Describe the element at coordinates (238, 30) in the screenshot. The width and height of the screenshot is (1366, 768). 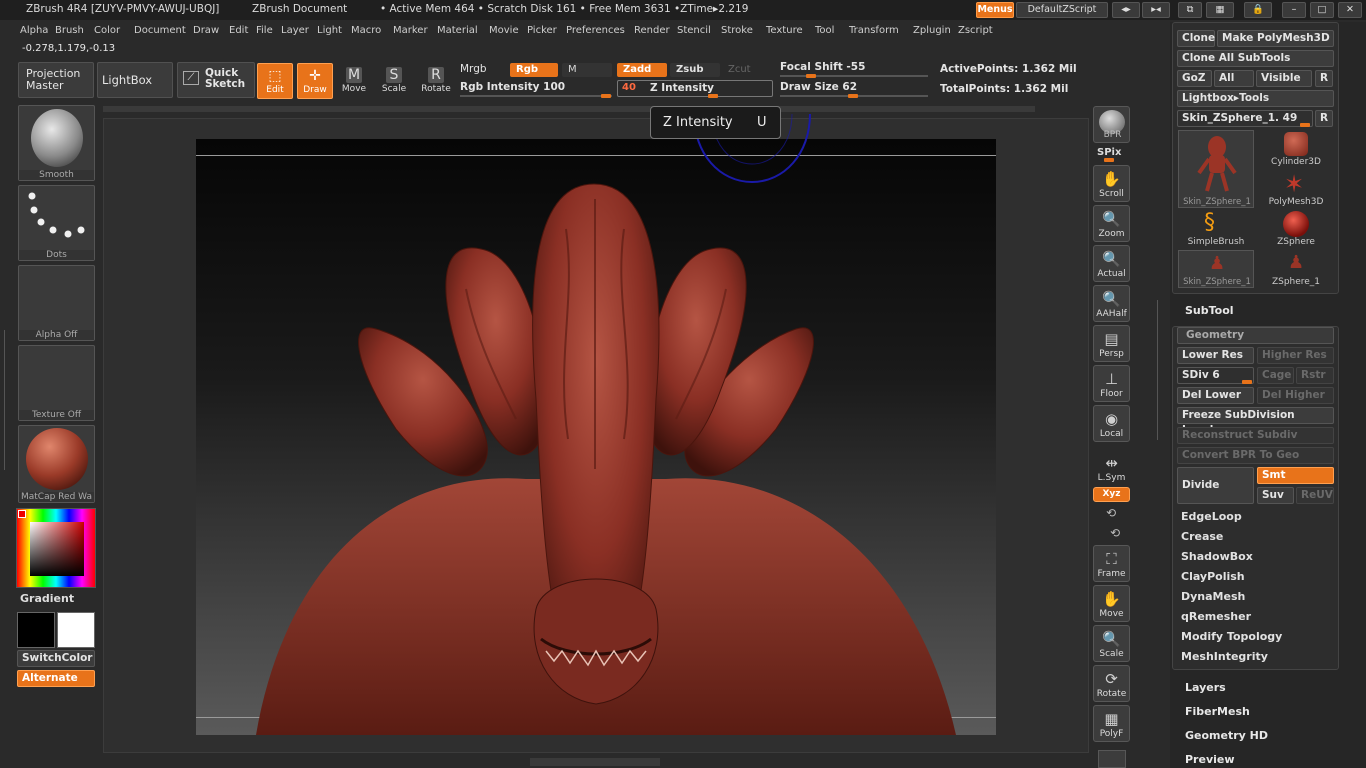
I see `menu-edit: Edit` at that location.